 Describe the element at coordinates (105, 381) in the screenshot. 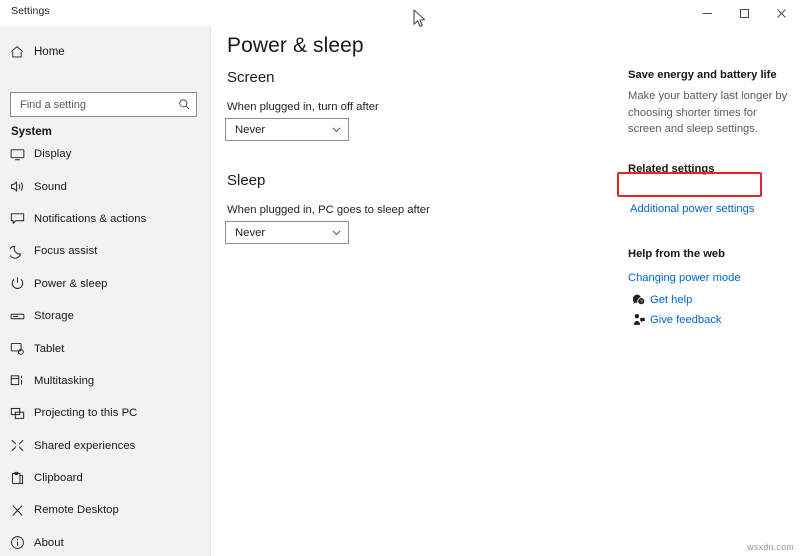

I see `sidebar-item-multitasking: Multitasking` at that location.